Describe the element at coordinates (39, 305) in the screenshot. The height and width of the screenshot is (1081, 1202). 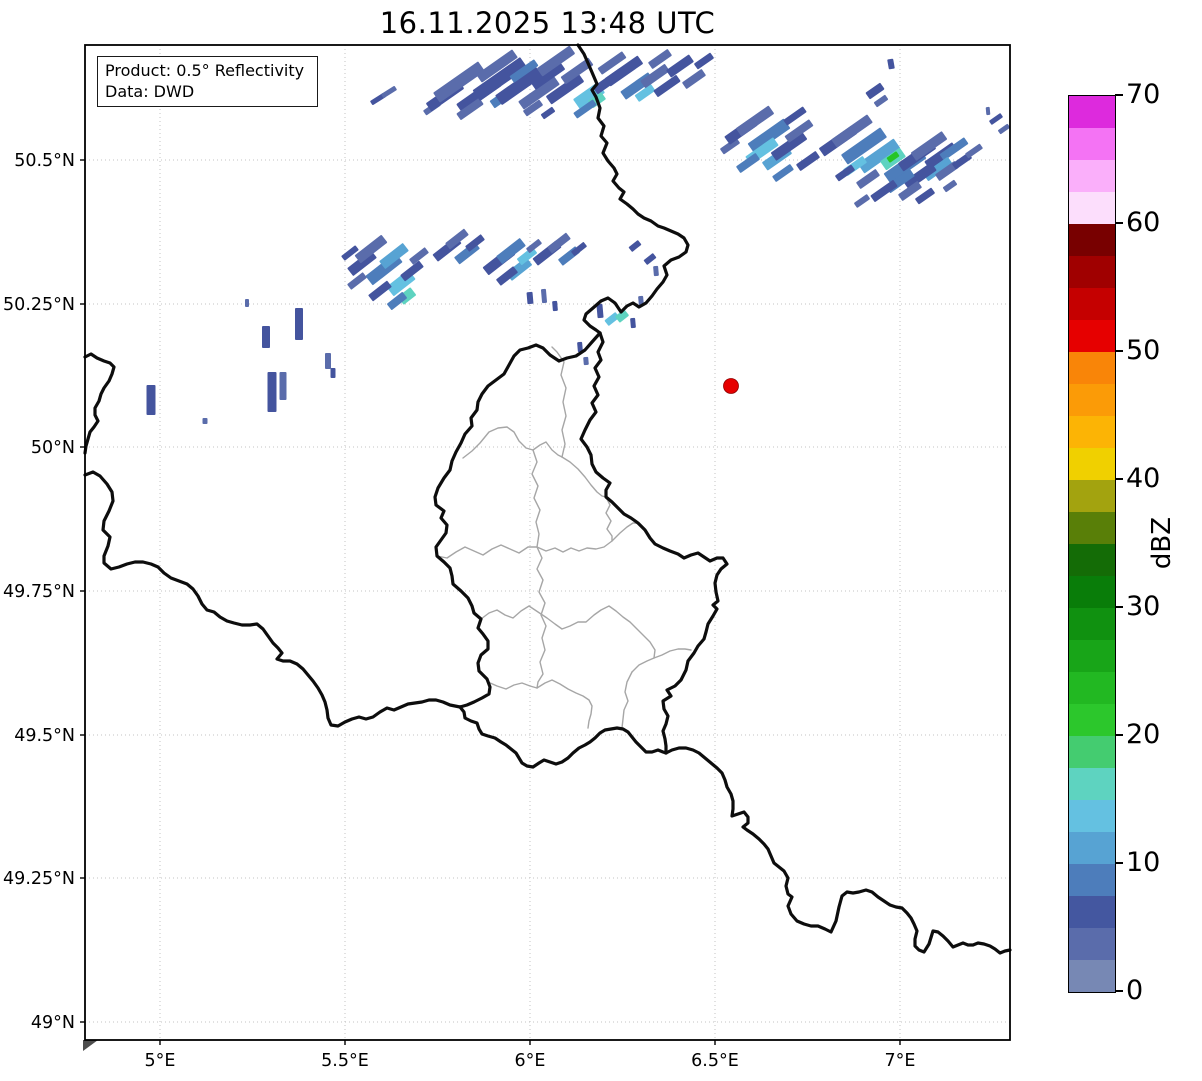
I see `y-tick-label: 50.25°N` at that location.